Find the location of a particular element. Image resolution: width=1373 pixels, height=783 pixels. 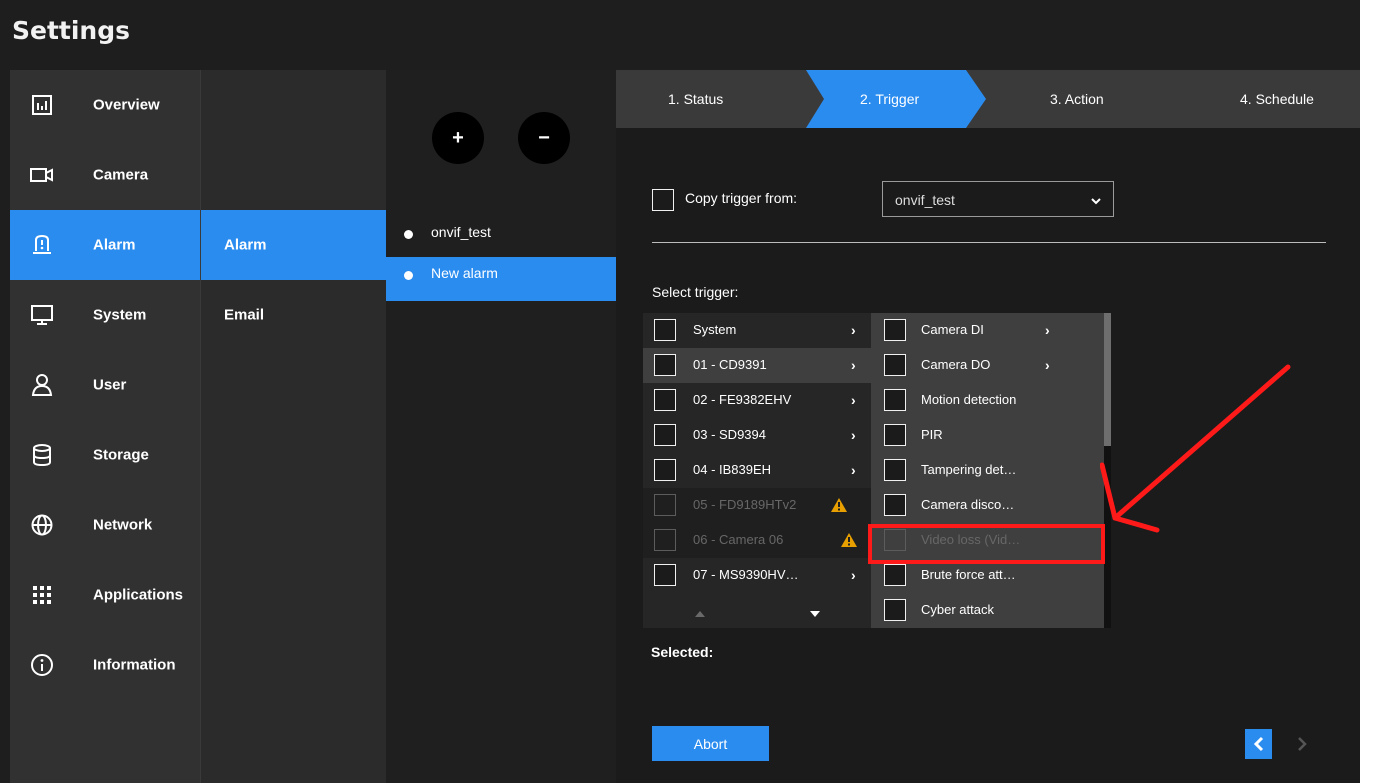

device-label: 02 - FE9382EHV is located at coordinates (742, 399).